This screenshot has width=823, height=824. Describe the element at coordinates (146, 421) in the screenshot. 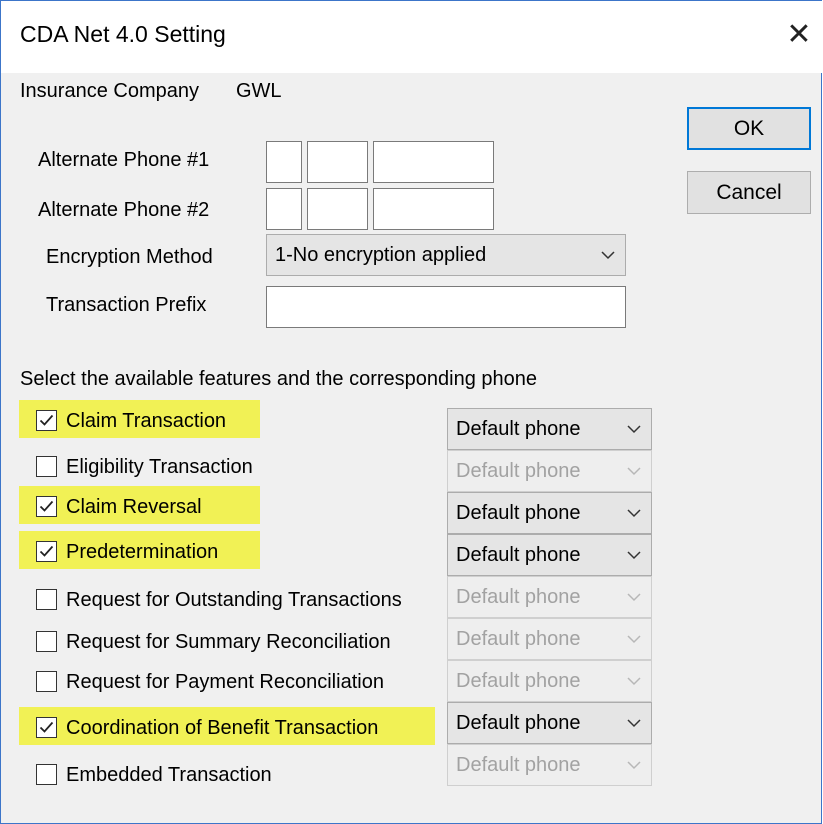

I see `feature-label: Claim Transaction` at that location.